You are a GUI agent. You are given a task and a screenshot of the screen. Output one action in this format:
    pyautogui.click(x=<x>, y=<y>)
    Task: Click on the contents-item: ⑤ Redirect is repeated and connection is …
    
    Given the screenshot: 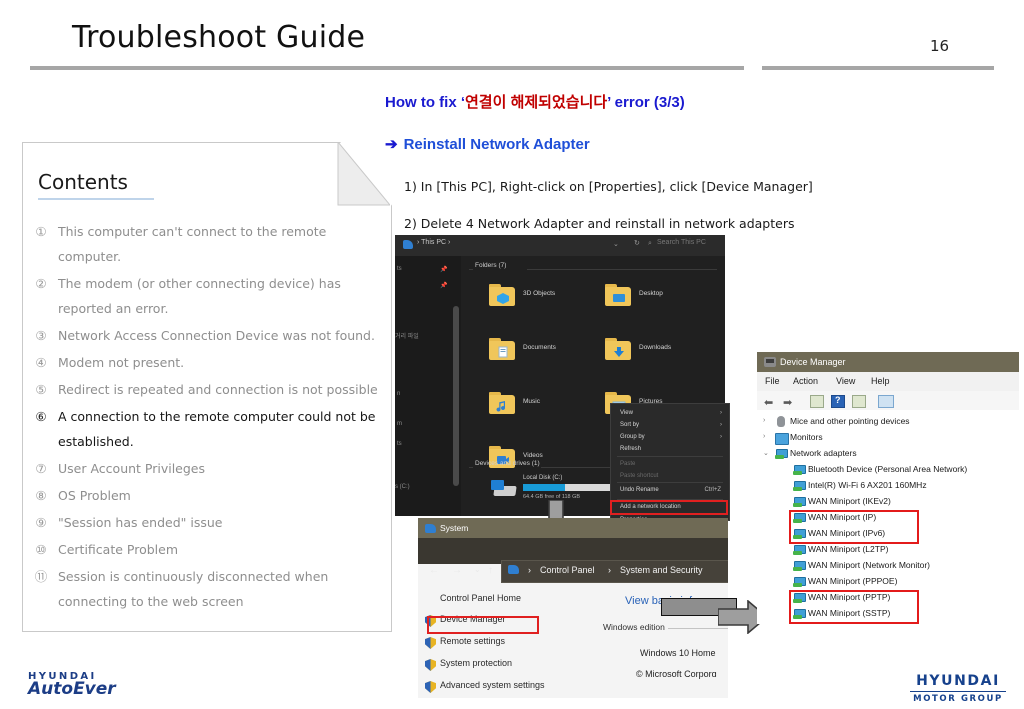 What is the action you would take?
    pyautogui.click(x=204, y=389)
    